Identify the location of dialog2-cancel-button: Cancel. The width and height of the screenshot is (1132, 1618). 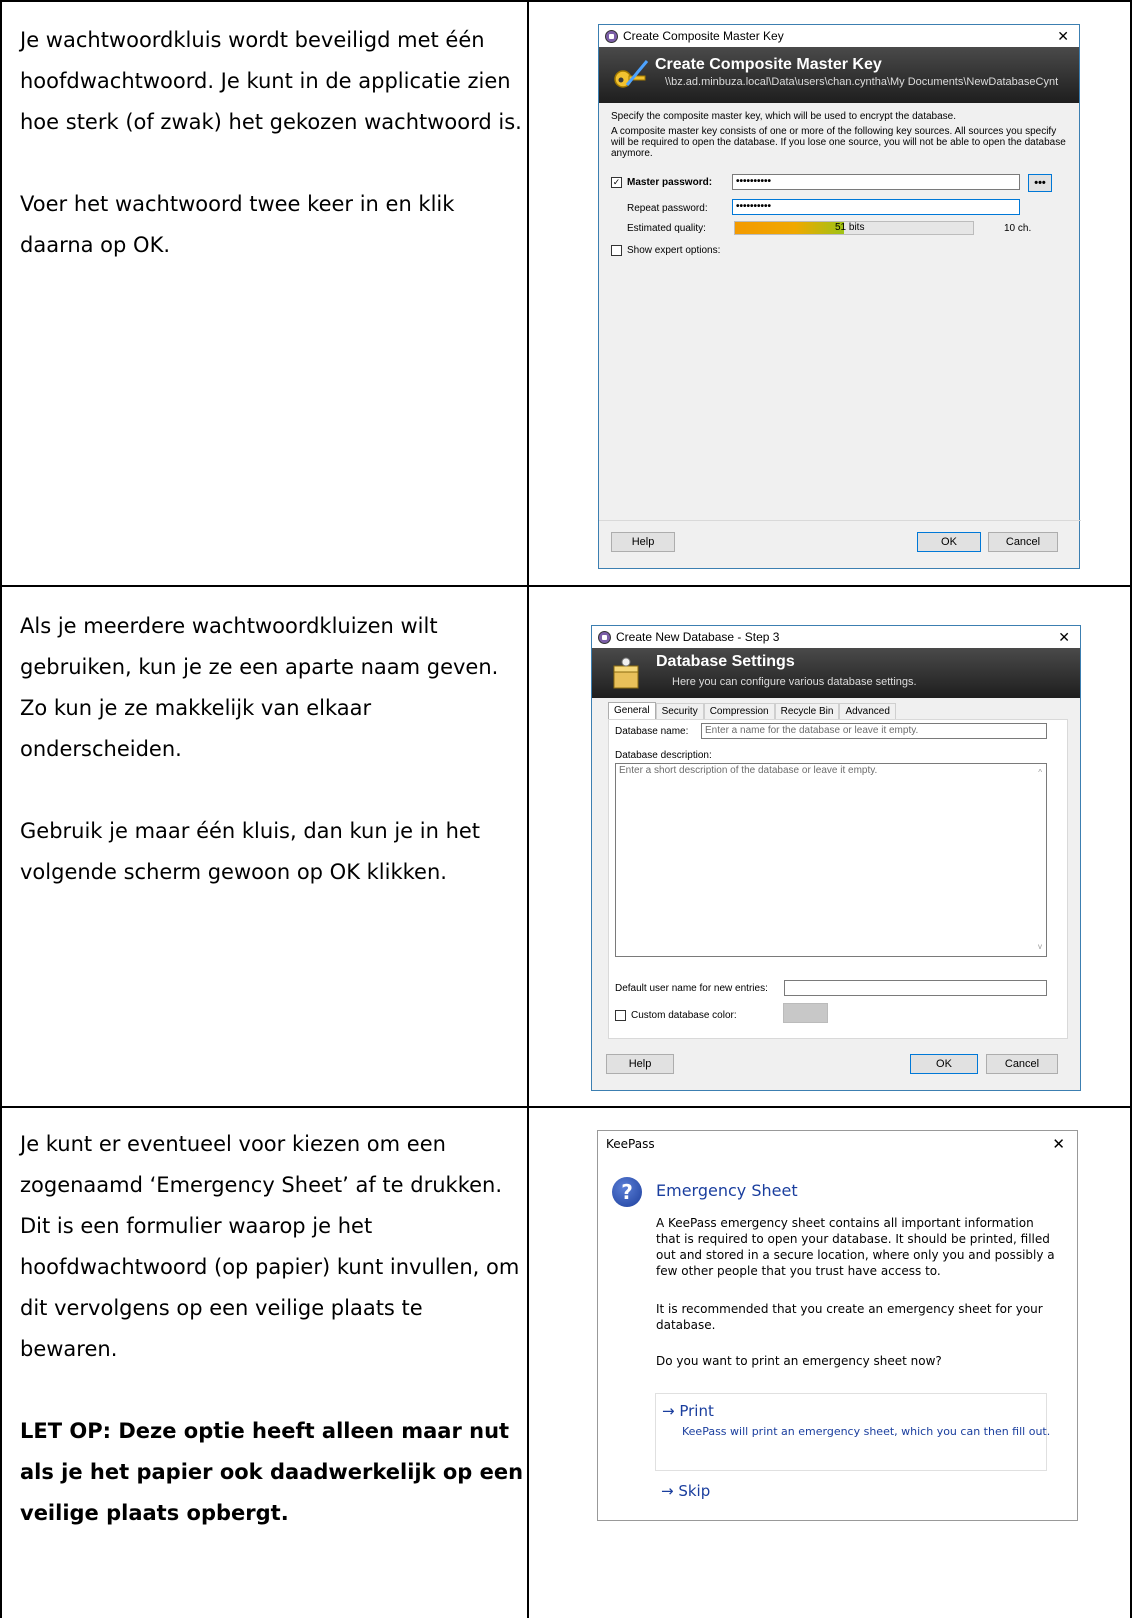
(1022, 1064).